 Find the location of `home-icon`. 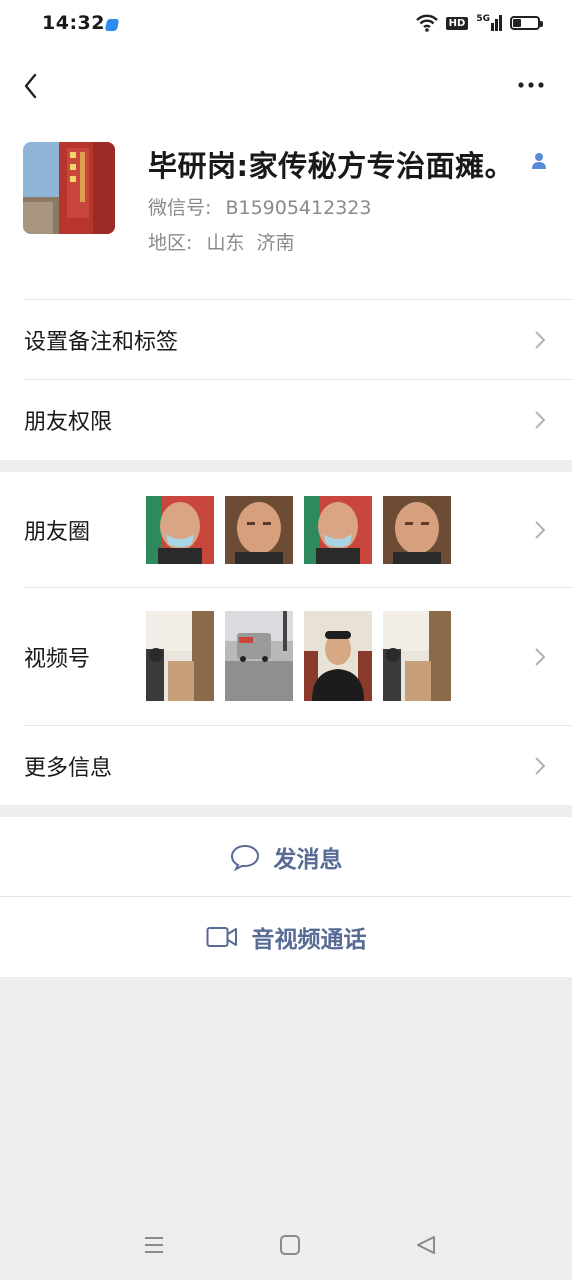

home-icon is located at coordinates (290, 1245).